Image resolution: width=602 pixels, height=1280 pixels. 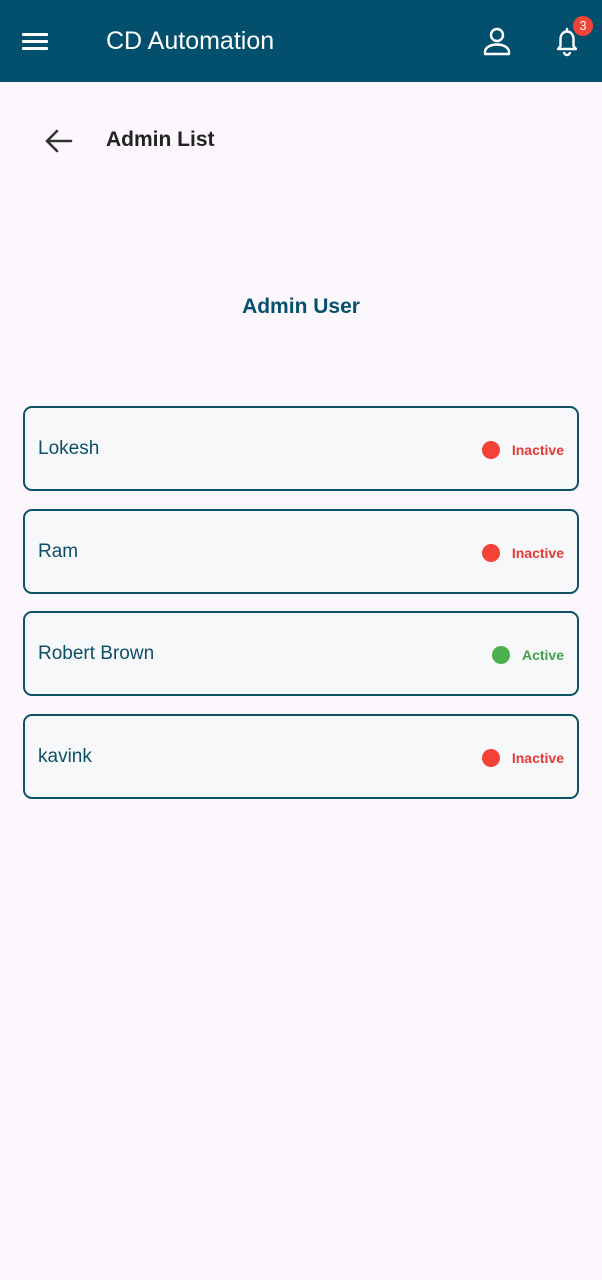 What do you see at coordinates (301, 306) in the screenshot?
I see `section-heading: Admin User` at bounding box center [301, 306].